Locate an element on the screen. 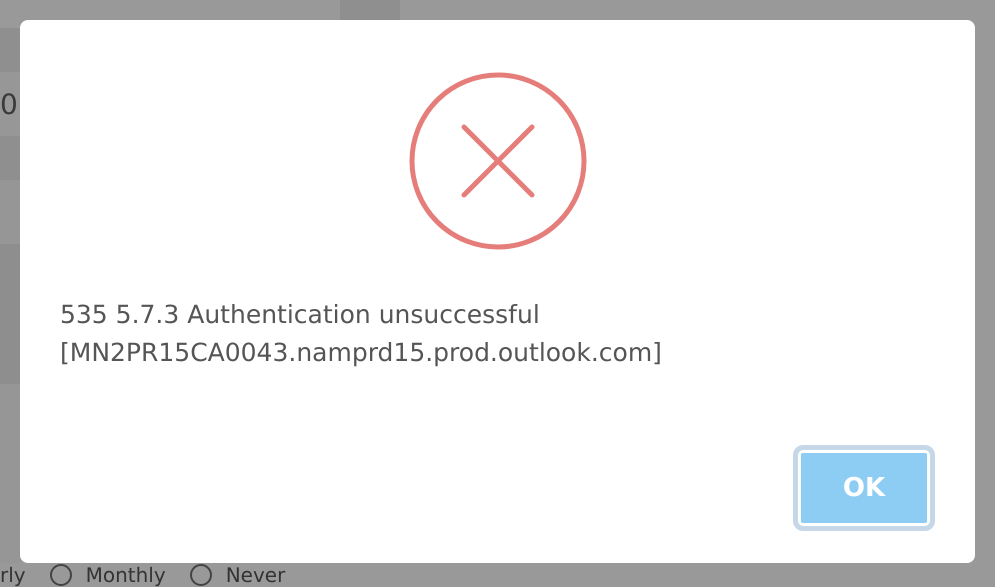 Image resolution: width=995 pixels, height=587 pixels. error-message: 535 5.7.3 Authentication unsuccessful [MN2PR15CA0043.namprd15.prod.outlook.com] is located at coordinates (361, 334).